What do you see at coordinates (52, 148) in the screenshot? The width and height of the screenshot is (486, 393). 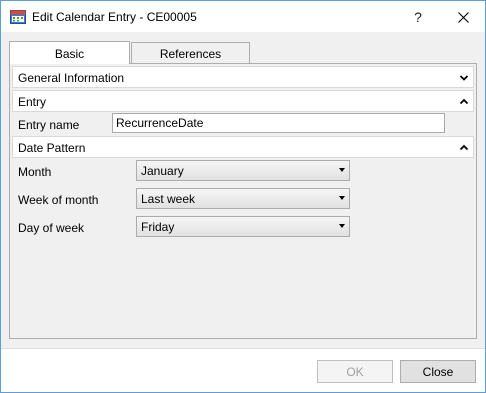 I see `section-date-pattern-label: Date Pattern` at bounding box center [52, 148].